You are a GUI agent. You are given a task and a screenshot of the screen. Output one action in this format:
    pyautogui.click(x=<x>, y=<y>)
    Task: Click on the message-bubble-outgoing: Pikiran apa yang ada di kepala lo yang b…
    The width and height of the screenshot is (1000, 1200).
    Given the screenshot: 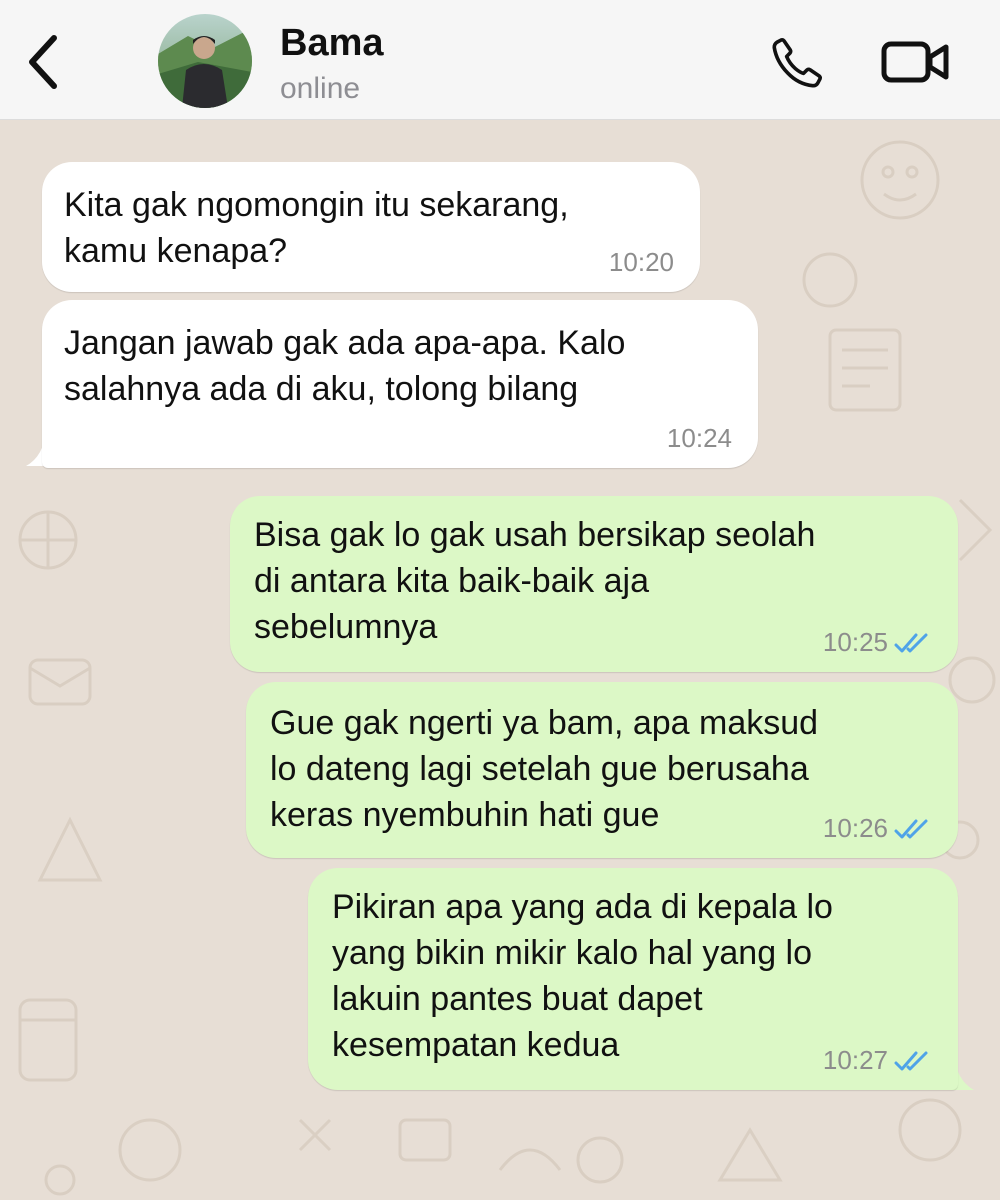 What is the action you would take?
    pyautogui.click(x=633, y=979)
    